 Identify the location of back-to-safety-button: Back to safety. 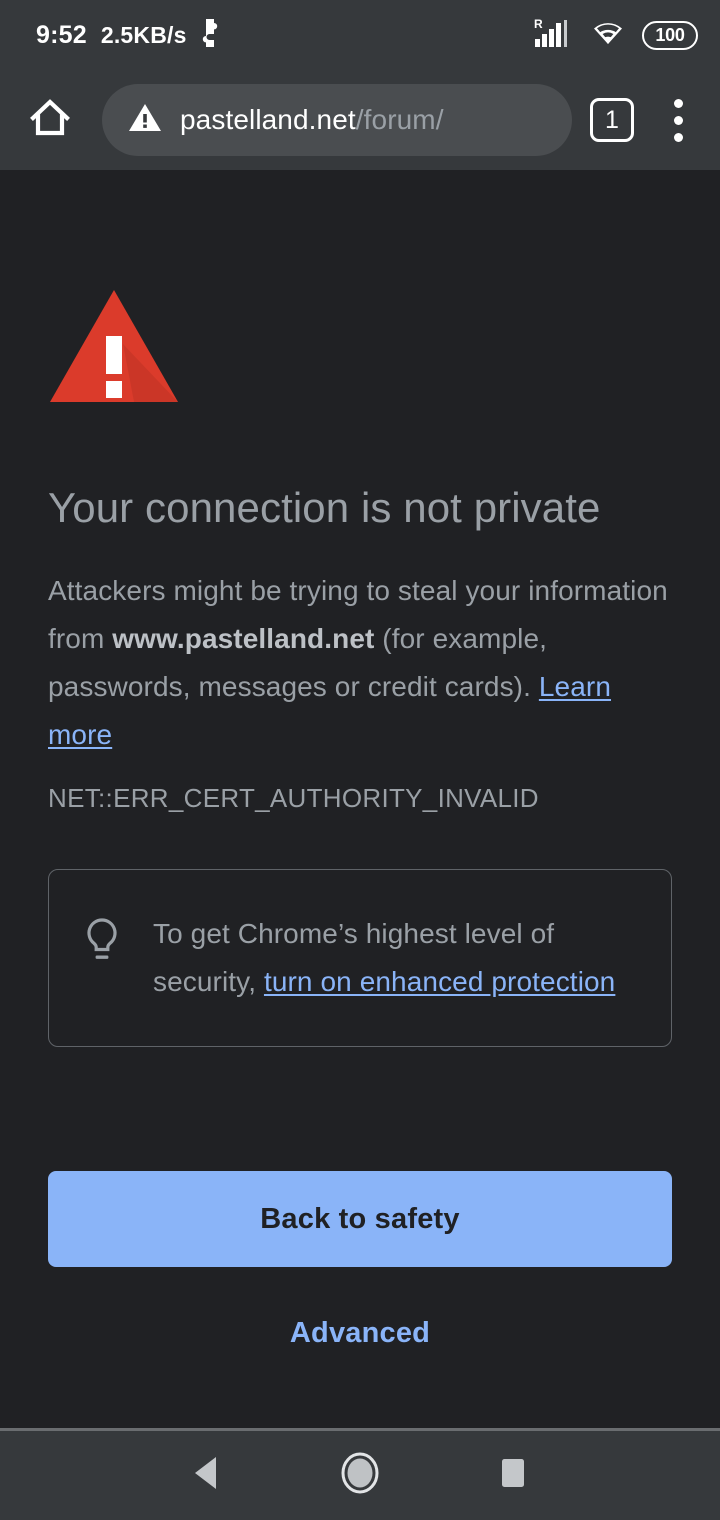
(360, 1219).